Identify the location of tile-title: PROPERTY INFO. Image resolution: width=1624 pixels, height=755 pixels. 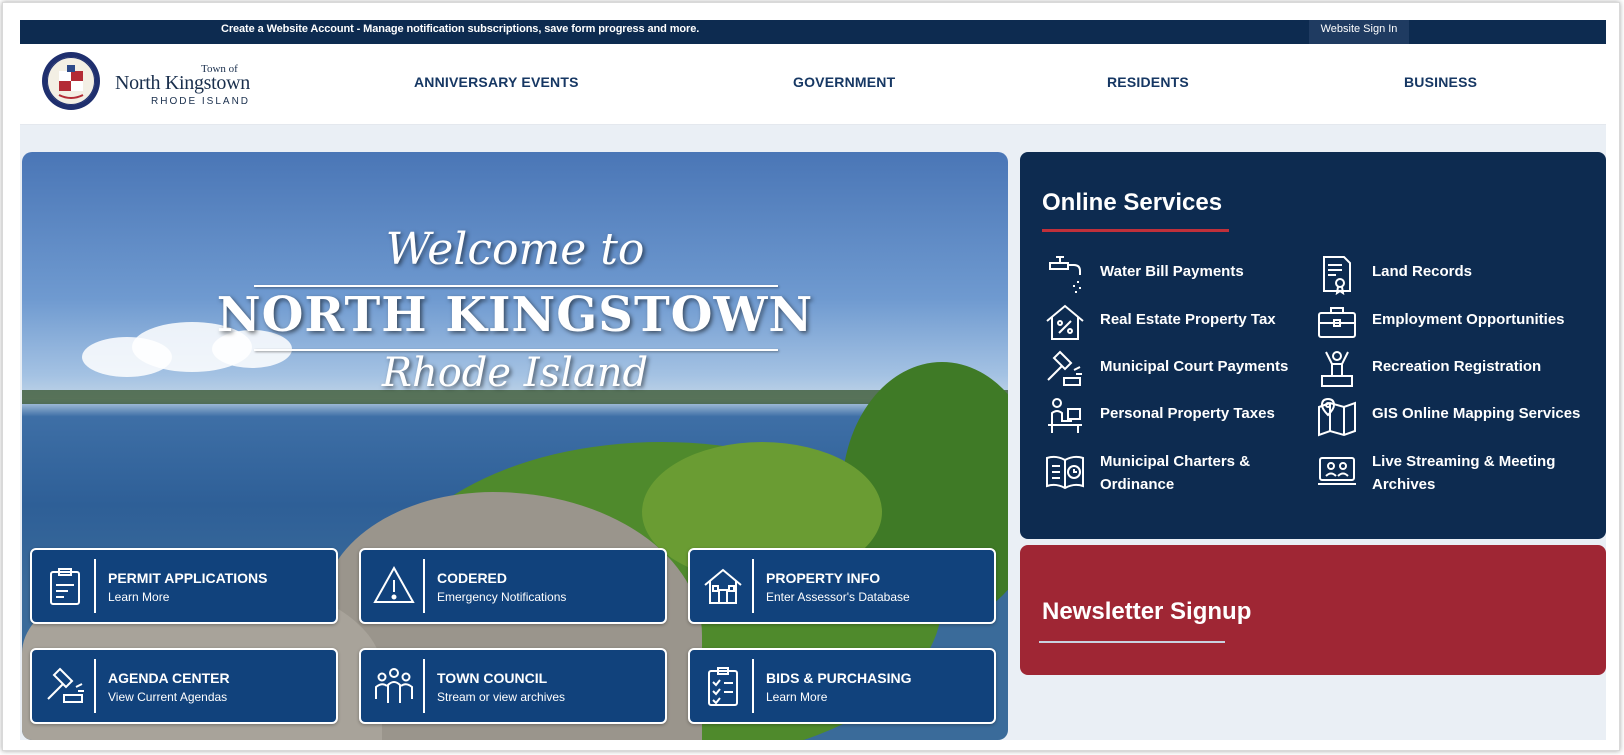
(823, 578).